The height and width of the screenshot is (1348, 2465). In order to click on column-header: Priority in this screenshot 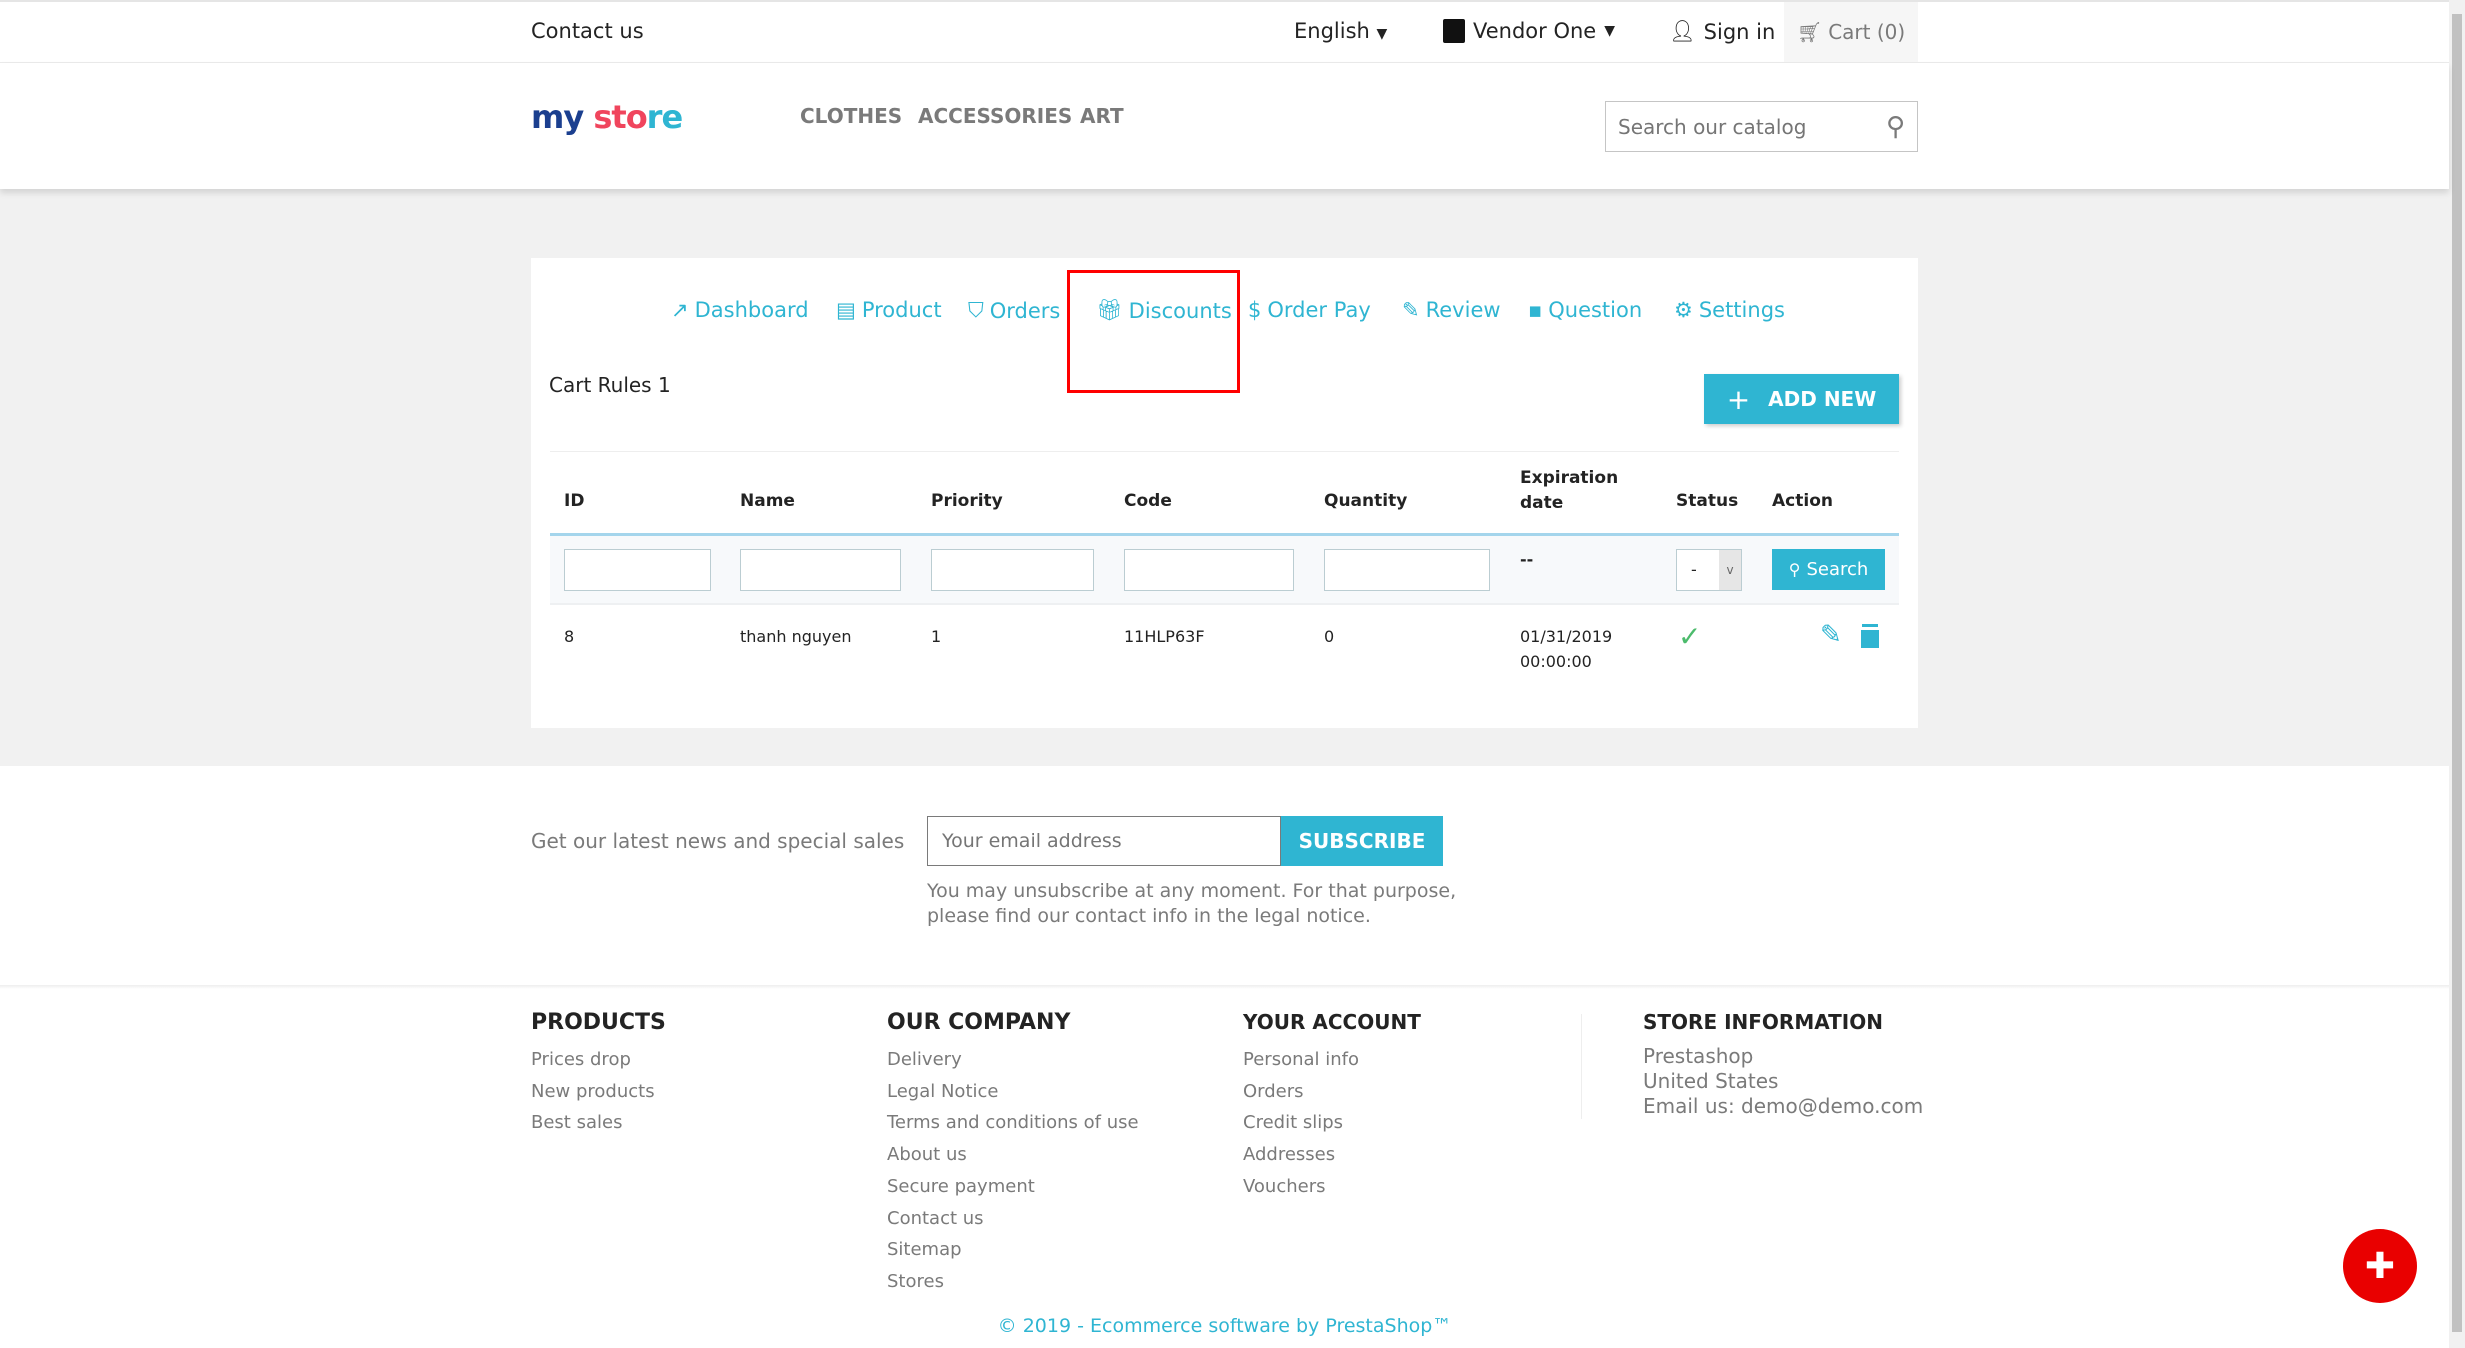, I will do `click(967, 501)`.